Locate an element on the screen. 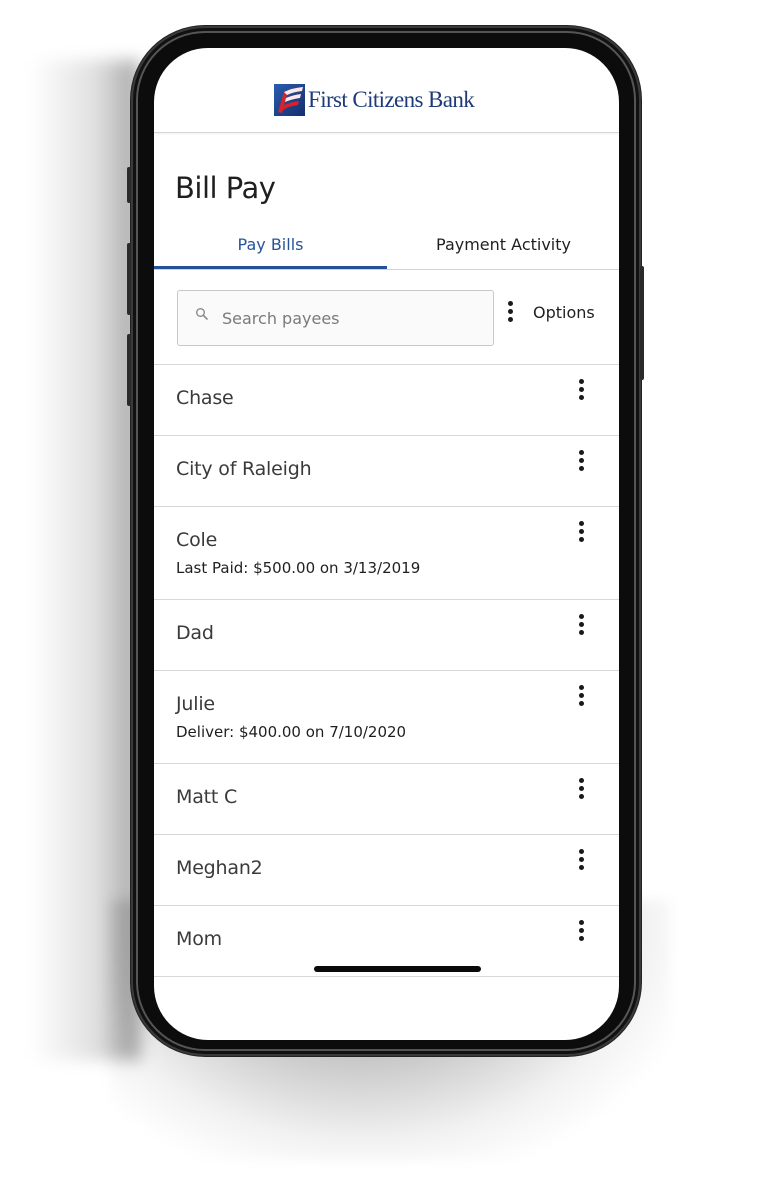  active-tab-indicator is located at coordinates (270, 267).